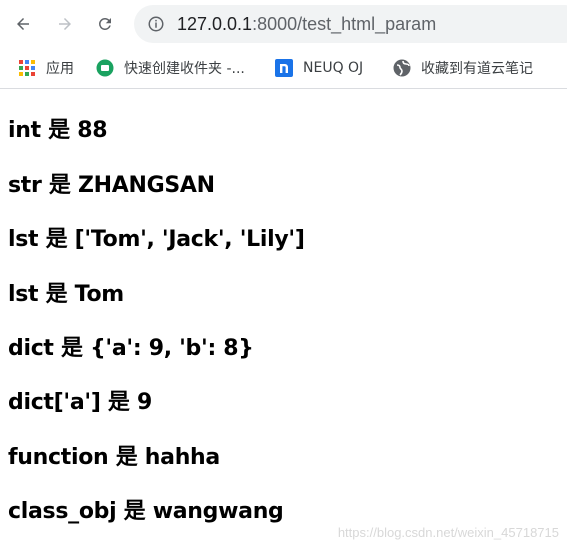 The width and height of the screenshot is (567, 552). I want to click on line-str: str 是 ZHANGSAN, so click(111, 185).